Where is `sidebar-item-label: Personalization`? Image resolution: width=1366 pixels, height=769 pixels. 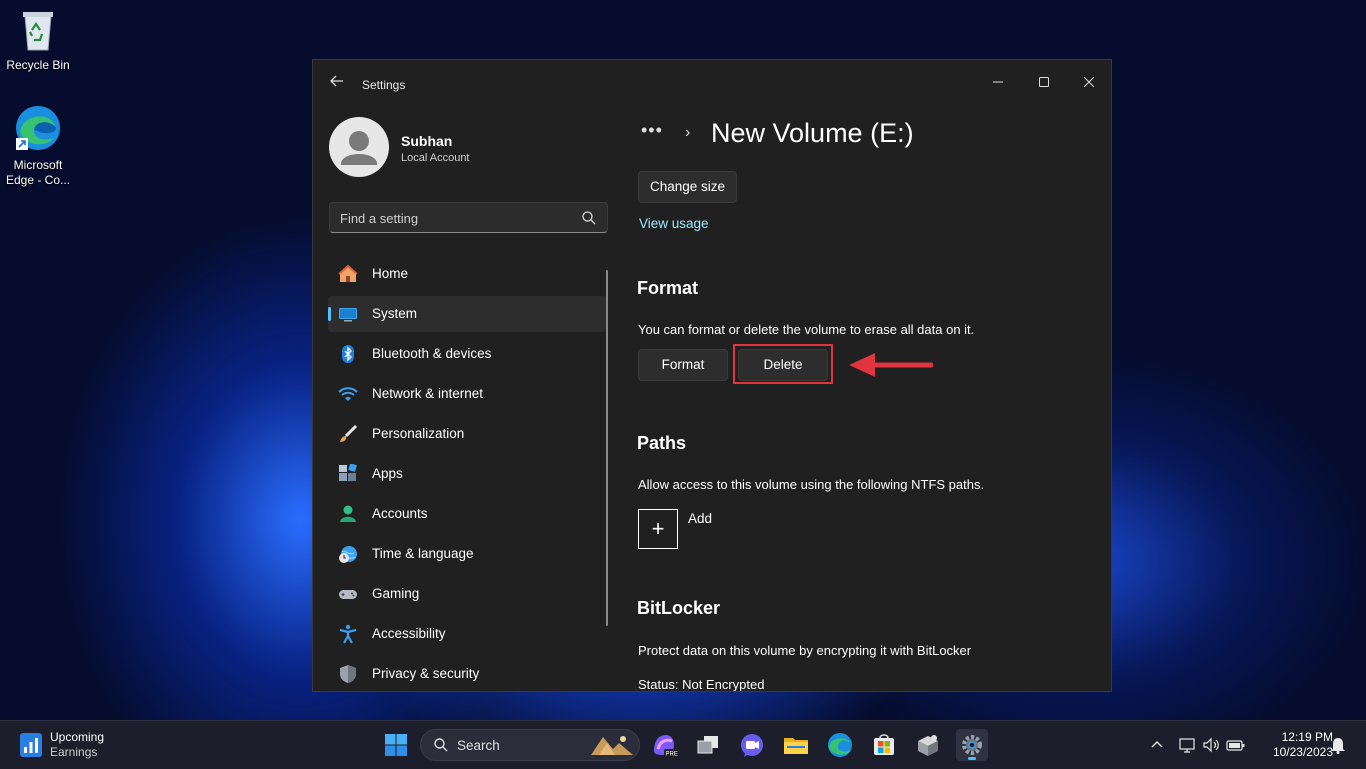
sidebar-item-label: Personalization is located at coordinates (418, 433).